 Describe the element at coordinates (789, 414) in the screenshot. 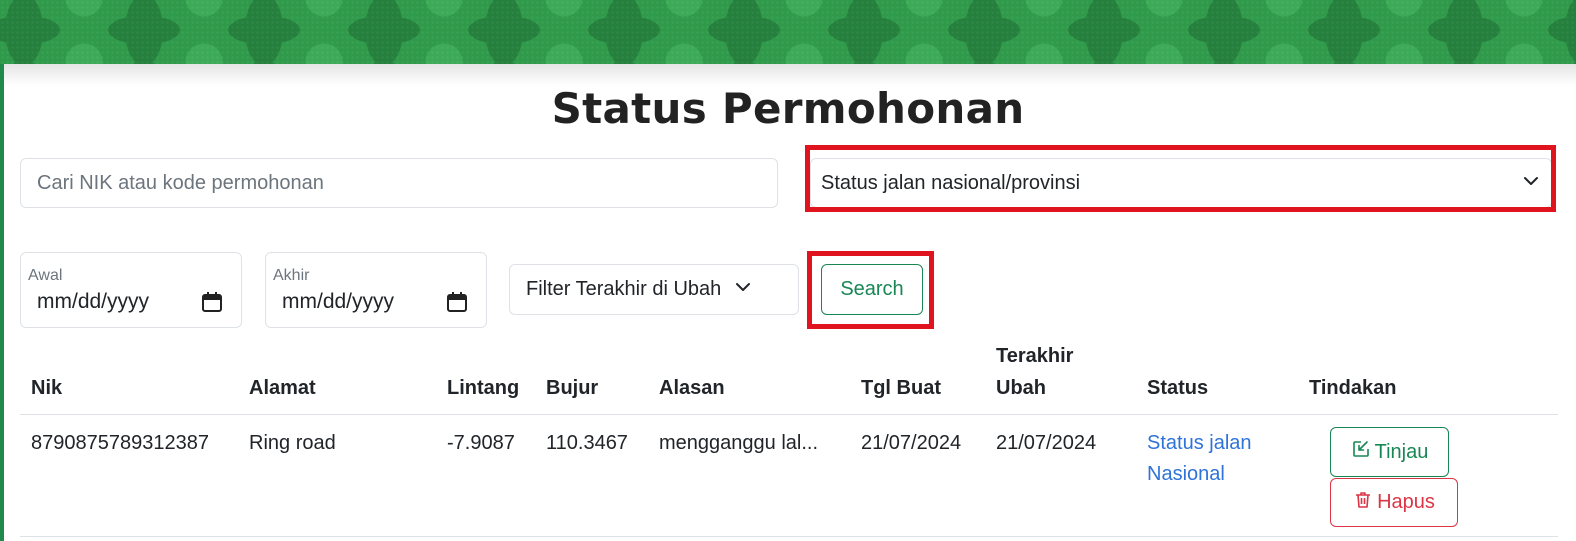

I see `table-header-divider` at that location.